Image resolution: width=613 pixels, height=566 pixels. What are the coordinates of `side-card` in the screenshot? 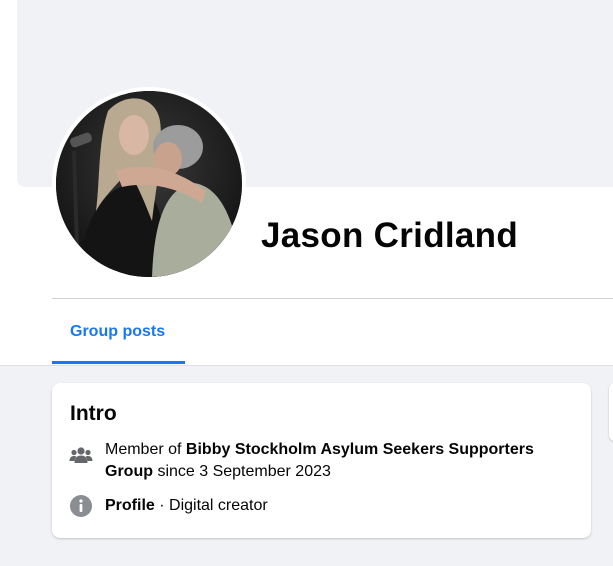 It's located at (611, 412).